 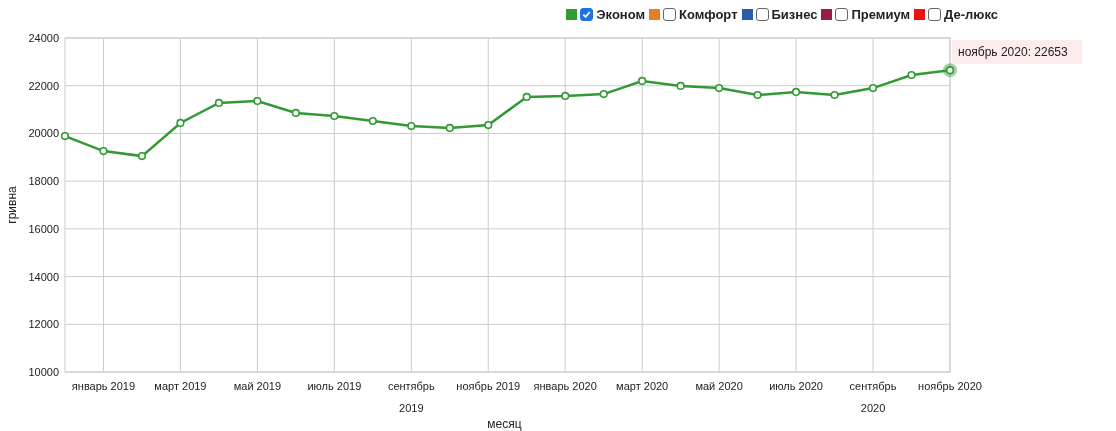 I want to click on y-tick-label: 12000, so click(x=43, y=324).